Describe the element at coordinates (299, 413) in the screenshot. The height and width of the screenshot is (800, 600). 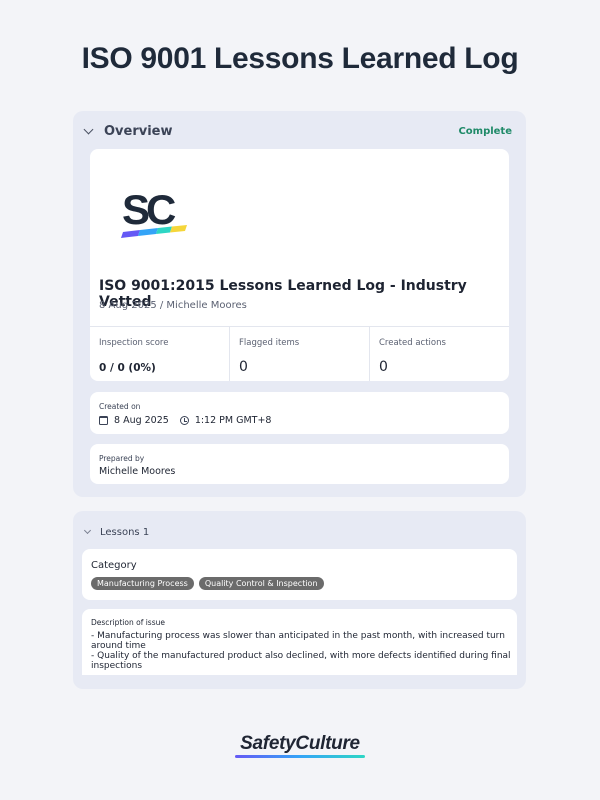
I see `created-on-card: Created on 8 Aug 2025 1:12 PM GMT+8` at that location.